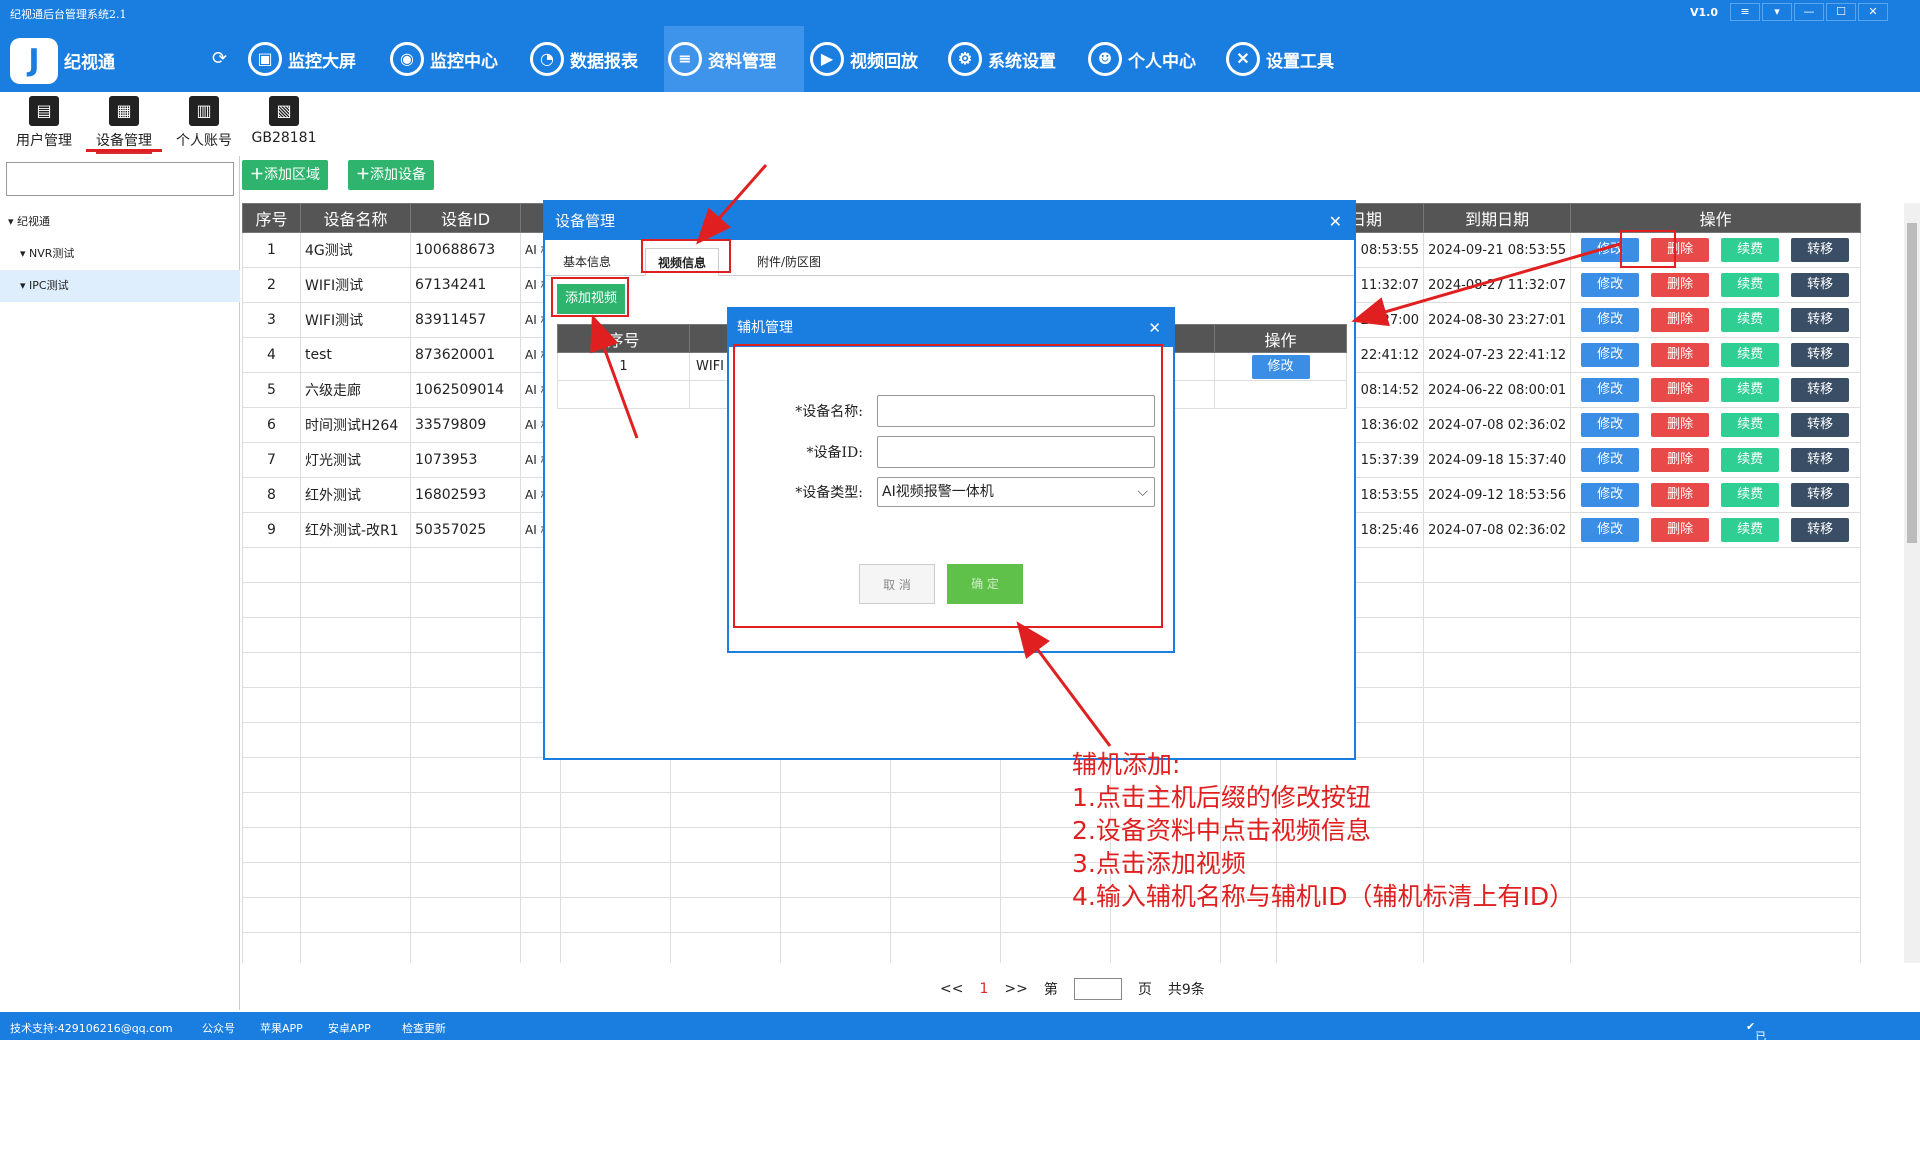  Describe the element at coordinates (1243, 59) in the screenshot. I see `tools-icon: ✕` at that location.